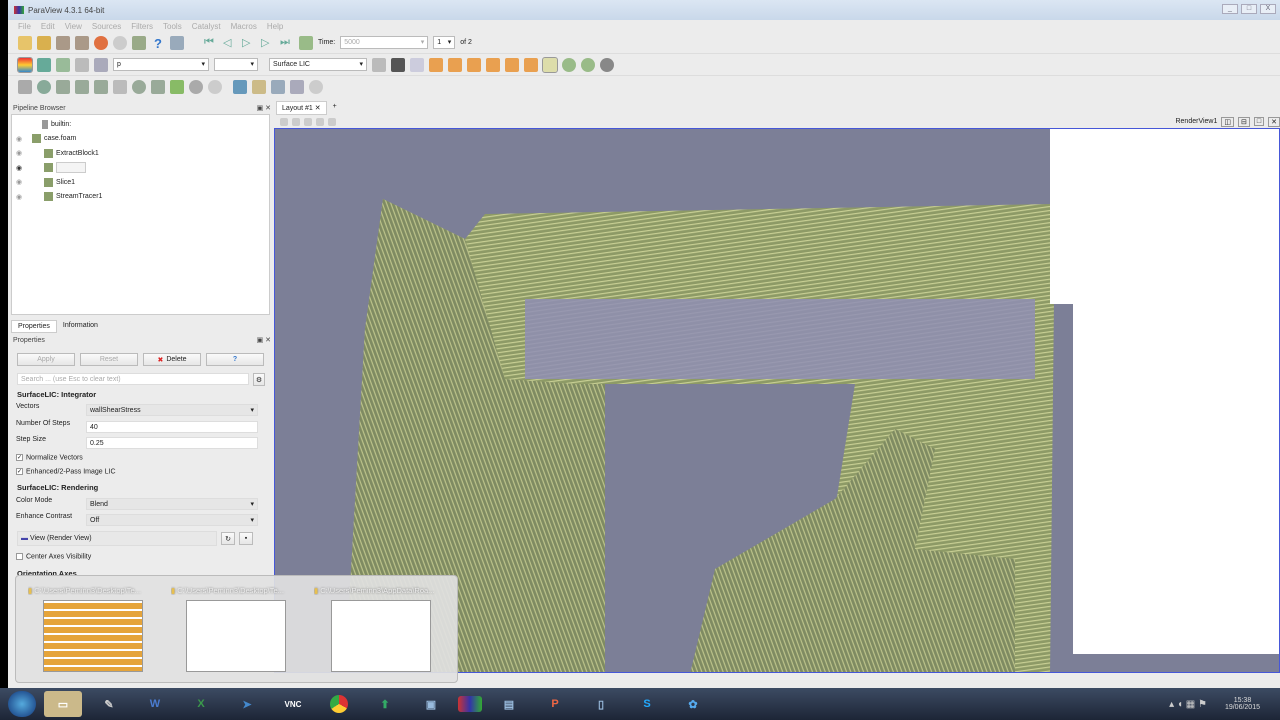  Describe the element at coordinates (66, 471) in the screenshot. I see `enhanced-checkbox: ✓ Enhanced/2-Pass Image LIC` at that location.